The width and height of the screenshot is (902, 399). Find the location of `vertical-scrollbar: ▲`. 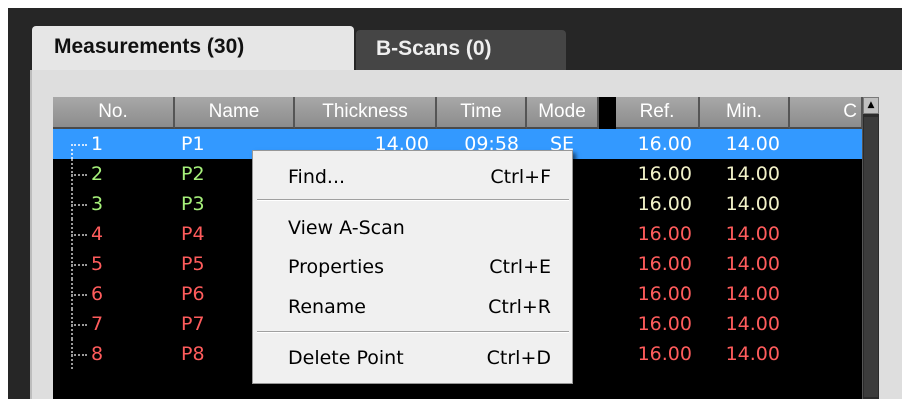

vertical-scrollbar: ▲ is located at coordinates (870, 248).